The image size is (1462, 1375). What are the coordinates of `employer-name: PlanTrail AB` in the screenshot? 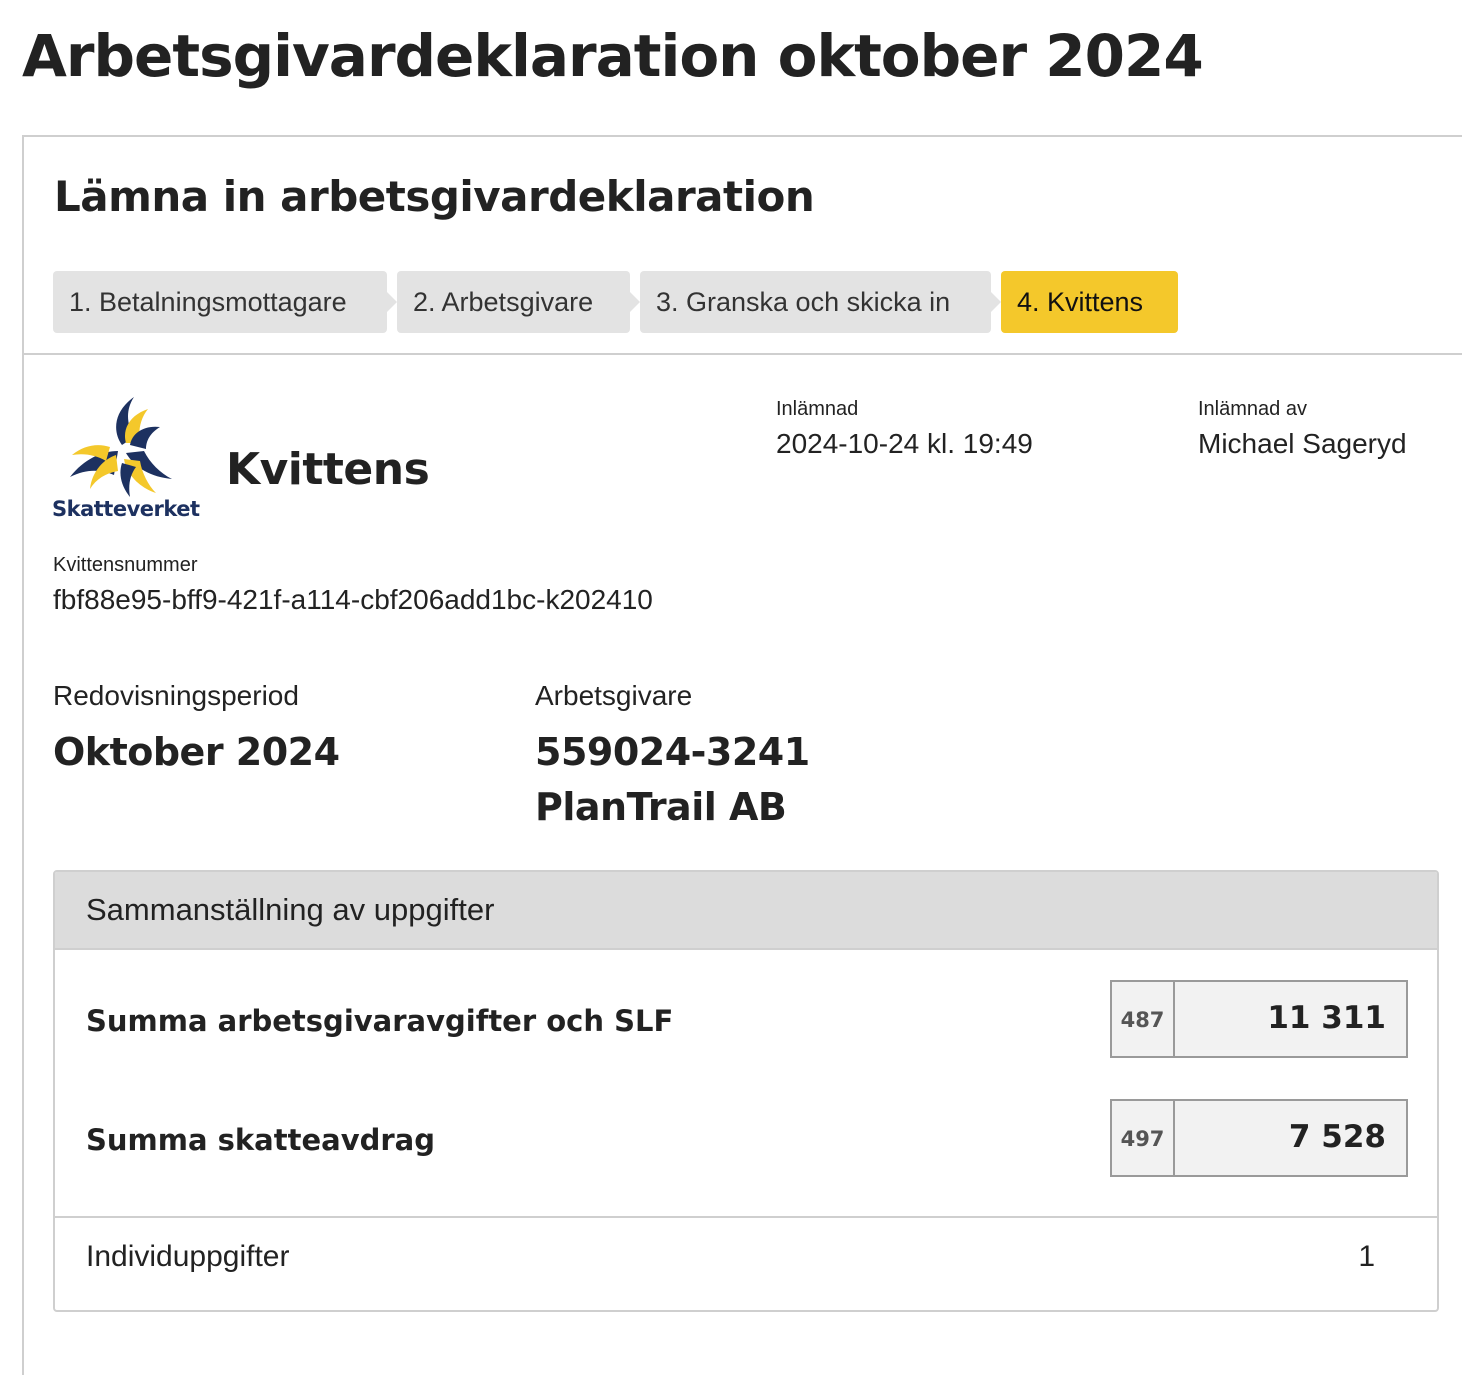 It's located at (661, 807).